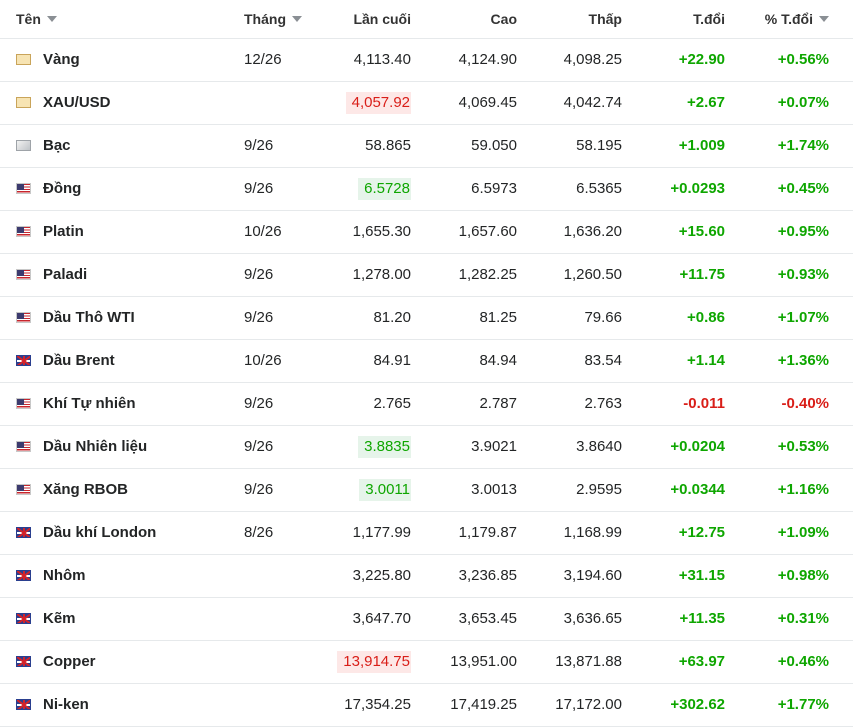 This screenshot has width=853, height=727. I want to click on month-cell: 10/26, so click(263, 360).